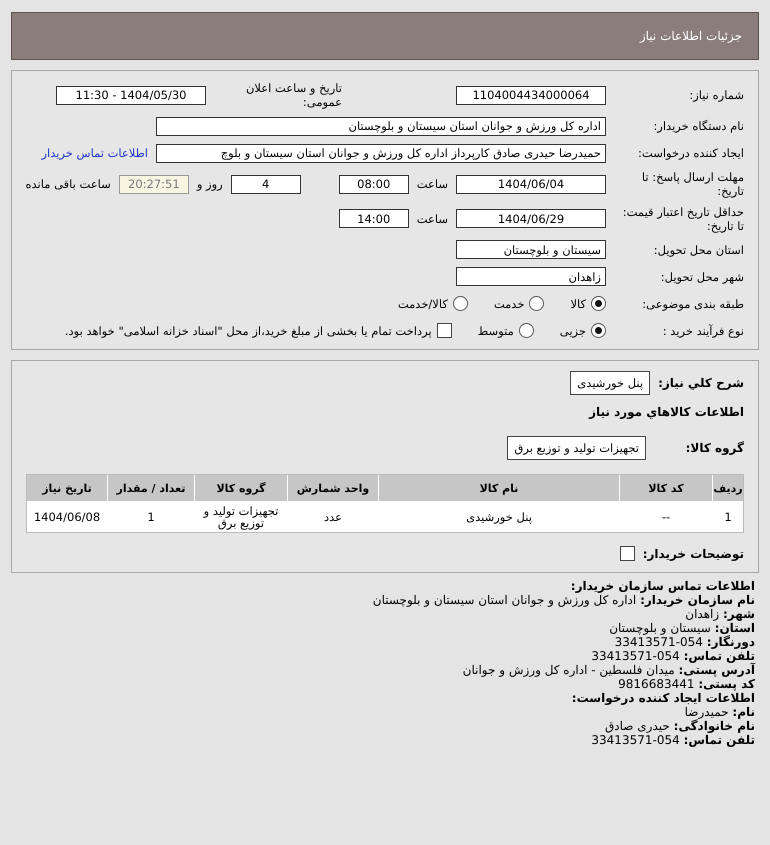 The height and width of the screenshot is (845, 770). What do you see at coordinates (151, 488) in the screenshot?
I see `column-header: تعداد / مقدار` at bounding box center [151, 488].